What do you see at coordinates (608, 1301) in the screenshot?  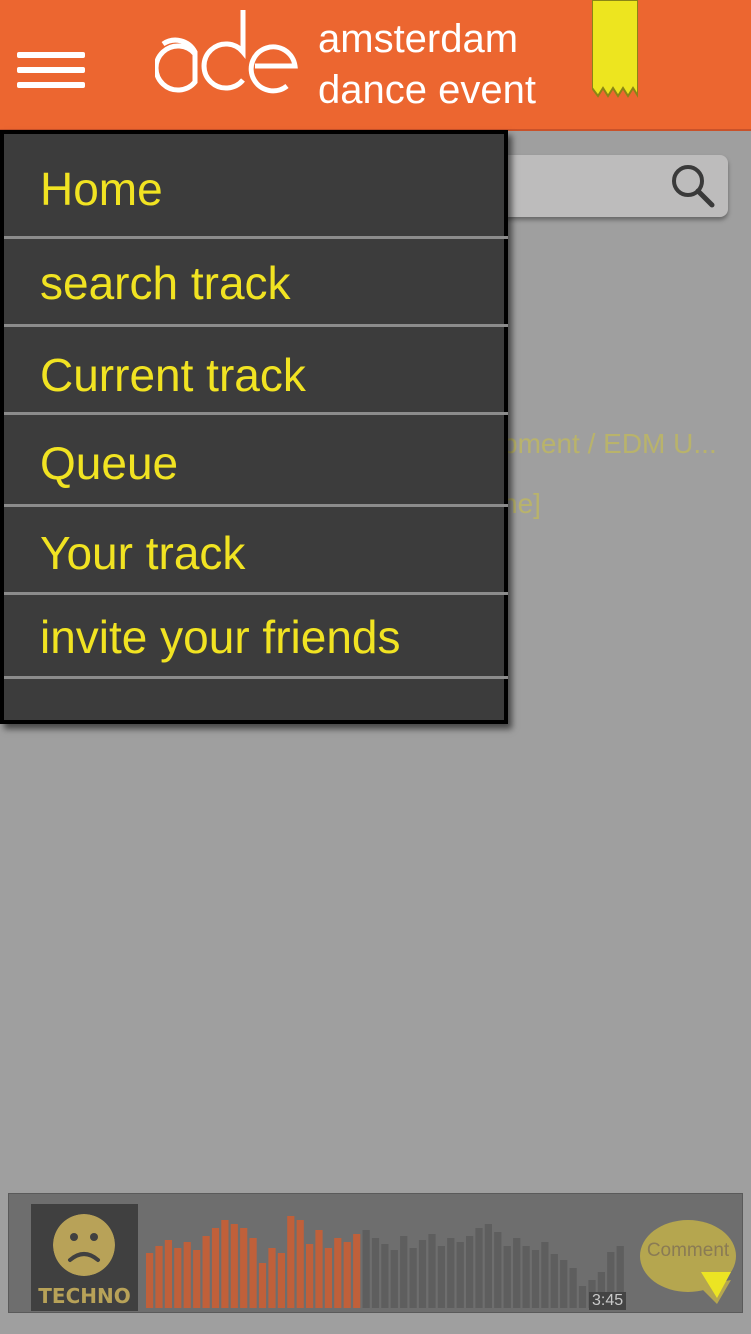 I see `track-time: 3:45` at bounding box center [608, 1301].